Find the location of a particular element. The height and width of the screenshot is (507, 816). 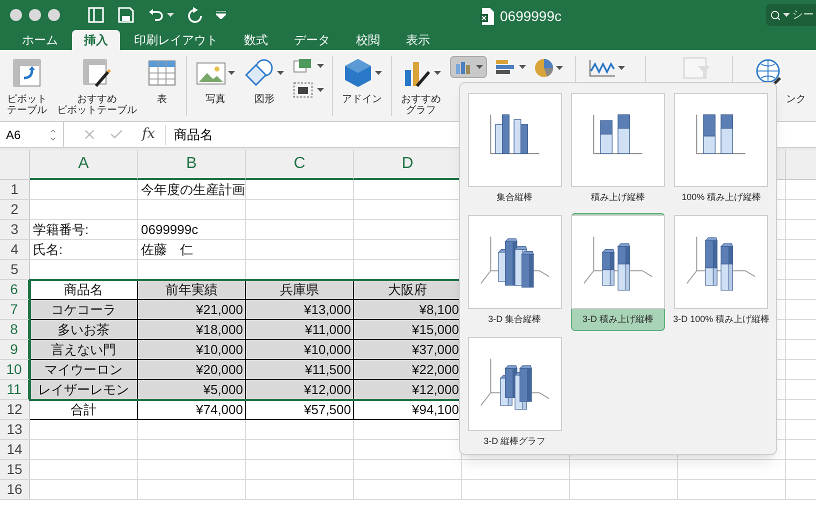

table-icon is located at coordinates (162, 73).